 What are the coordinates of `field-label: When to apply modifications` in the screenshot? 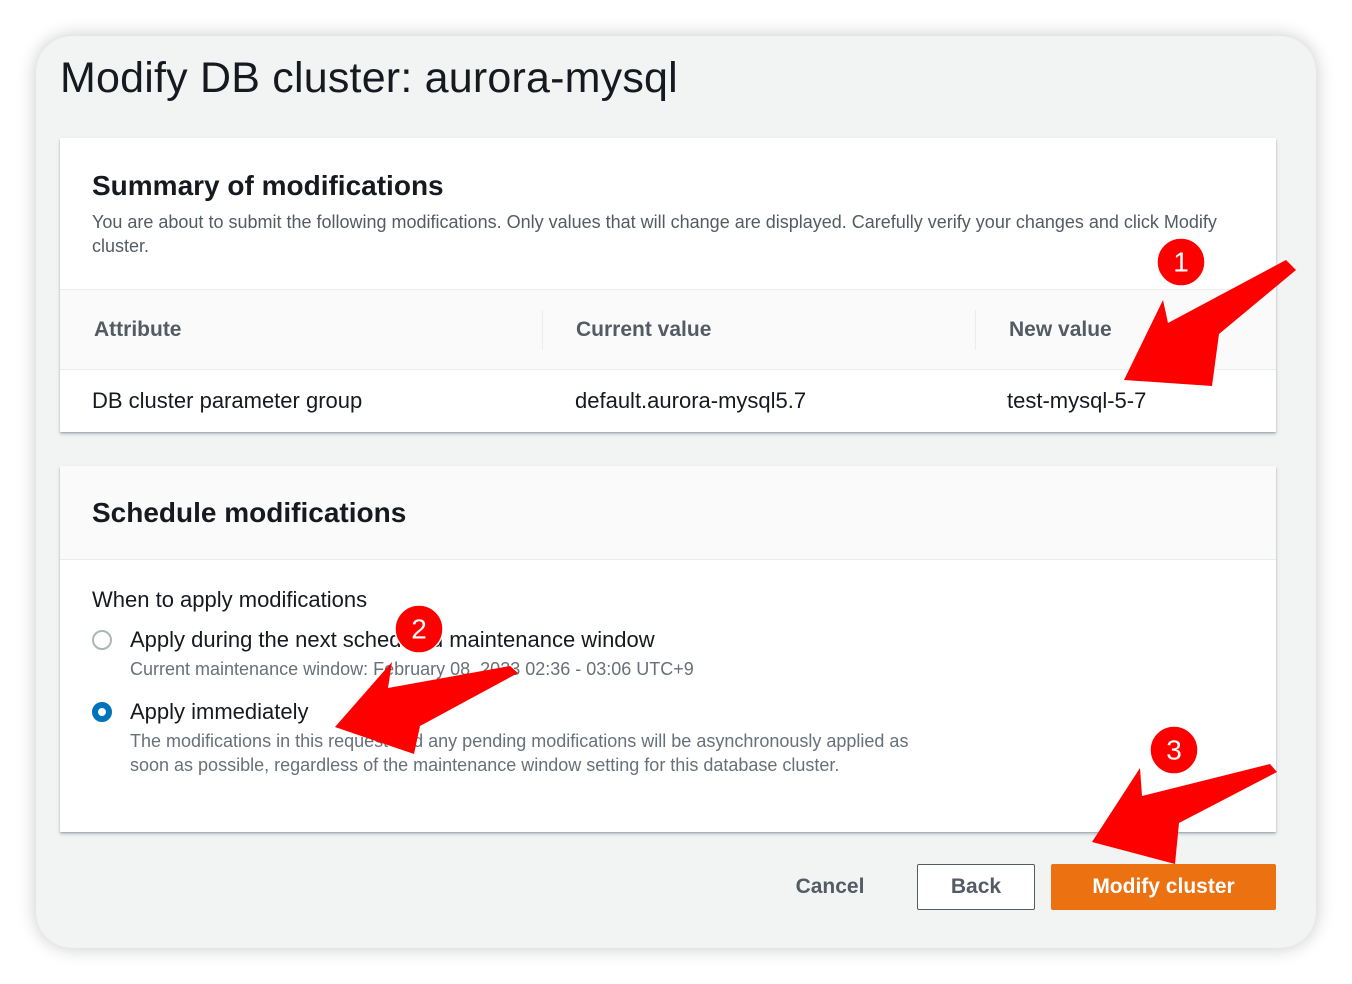 It's located at (230, 599).